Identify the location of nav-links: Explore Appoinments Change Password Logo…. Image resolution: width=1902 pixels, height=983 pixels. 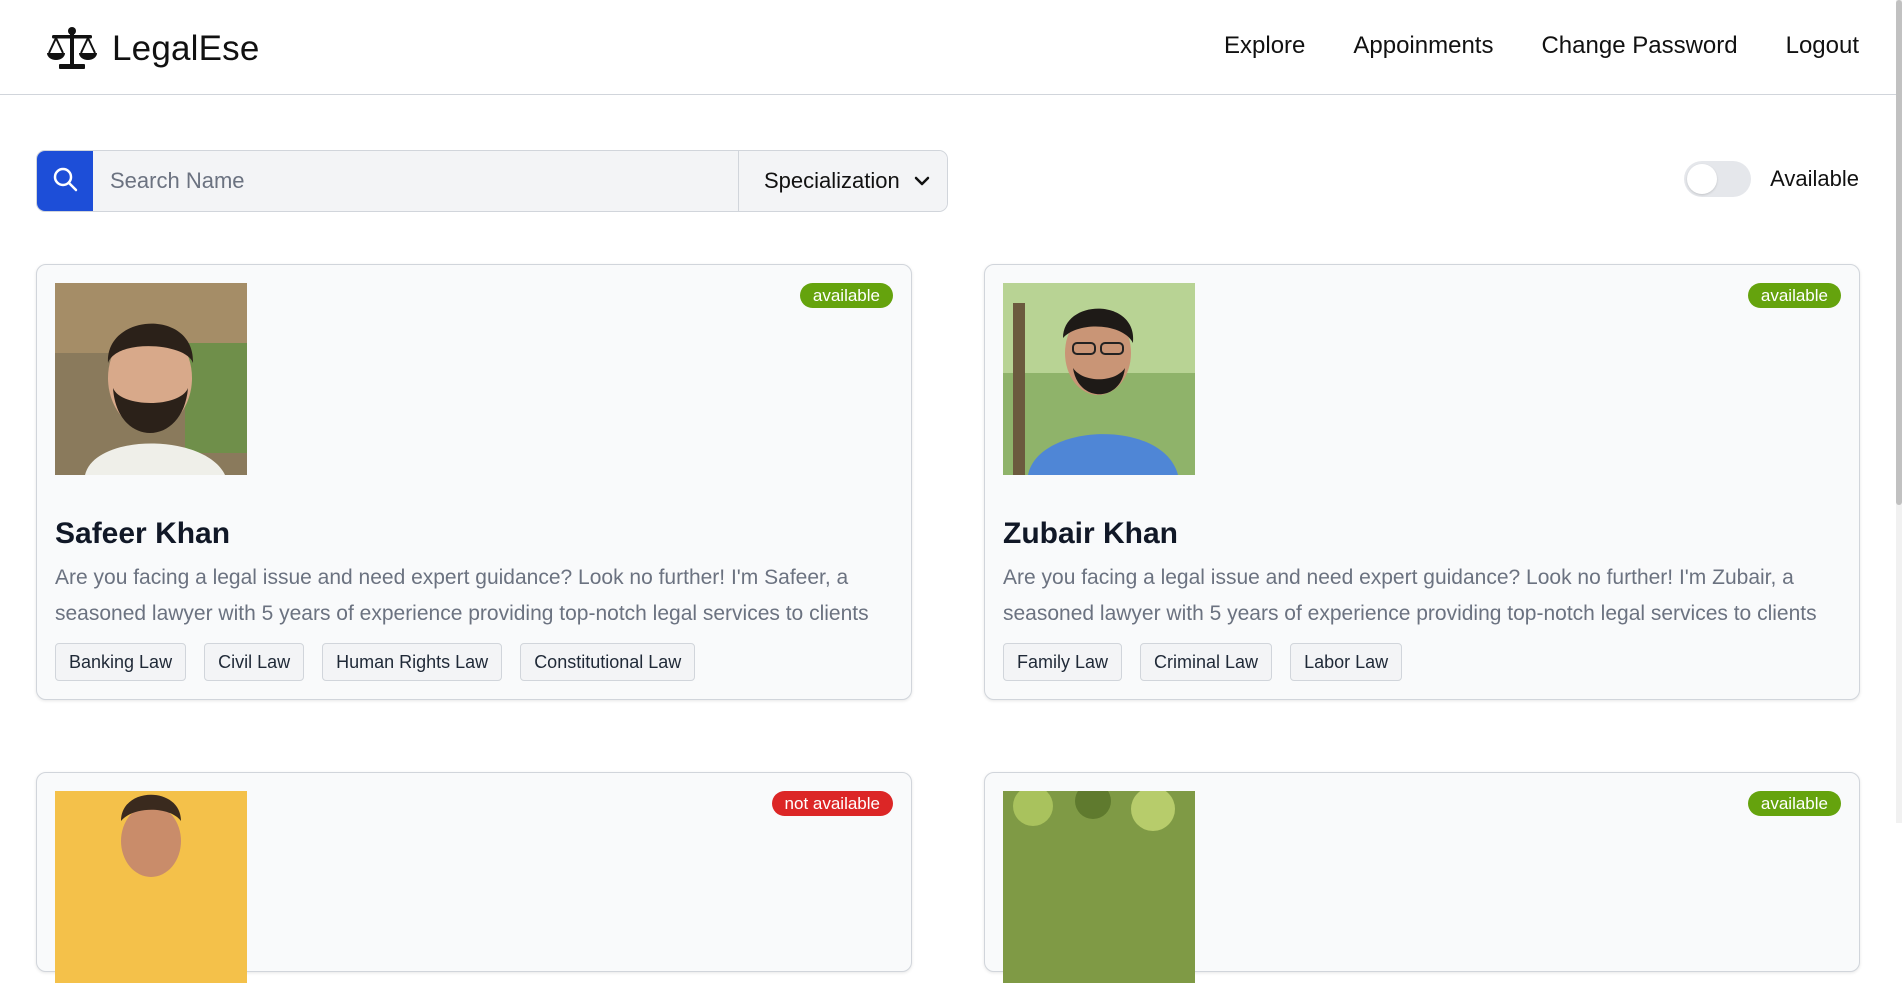
(1541, 46).